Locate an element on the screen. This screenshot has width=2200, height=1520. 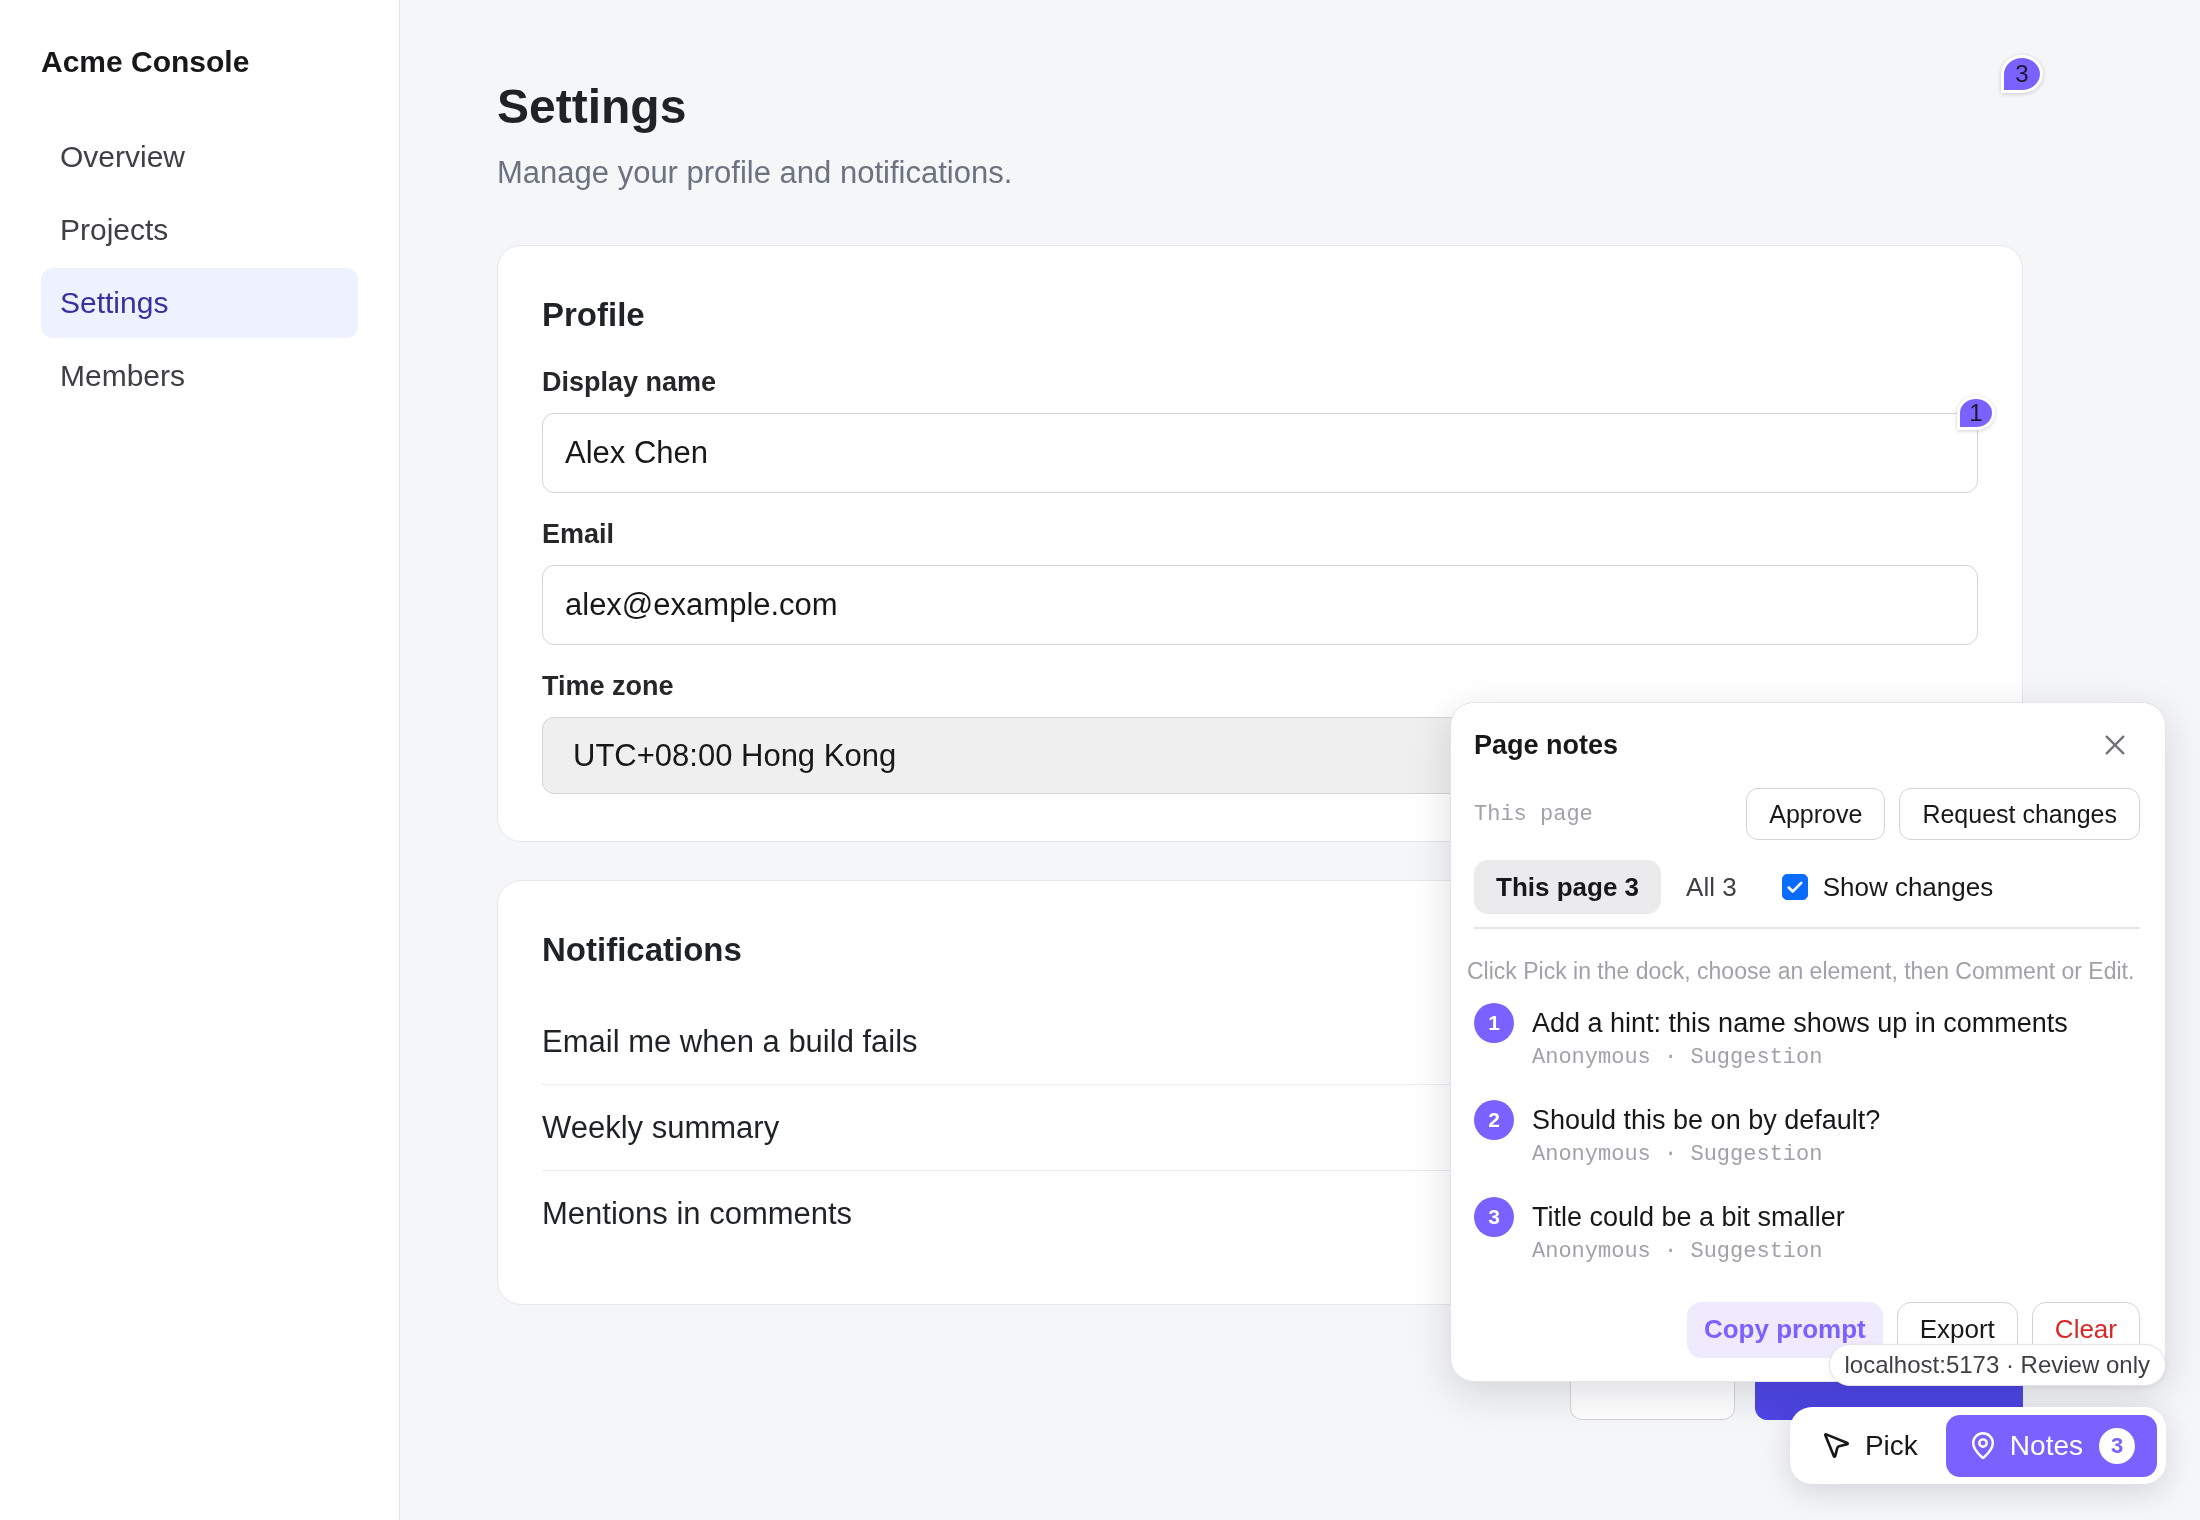
notes-count: 3 is located at coordinates (2117, 1445).